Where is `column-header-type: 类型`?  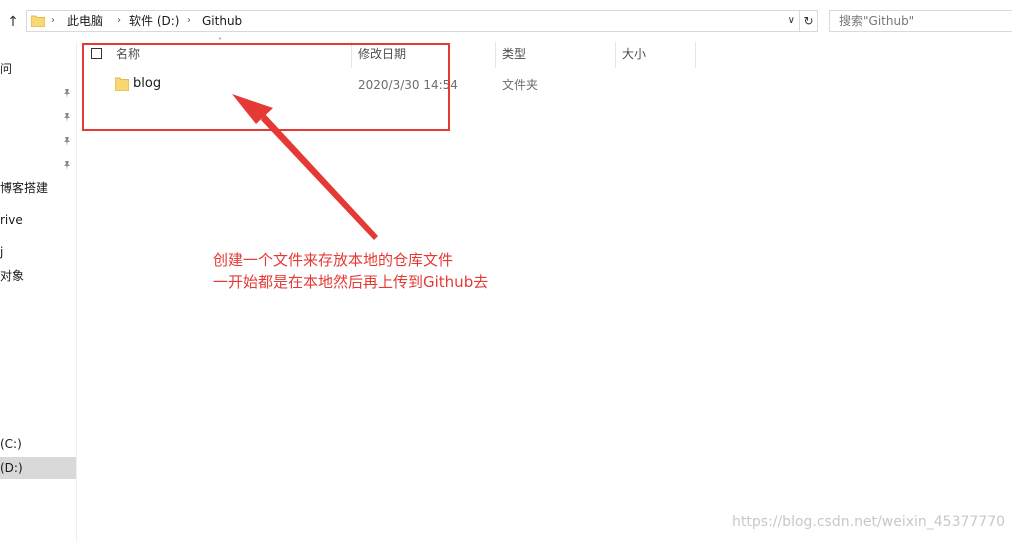 column-header-type: 类型 is located at coordinates (514, 56).